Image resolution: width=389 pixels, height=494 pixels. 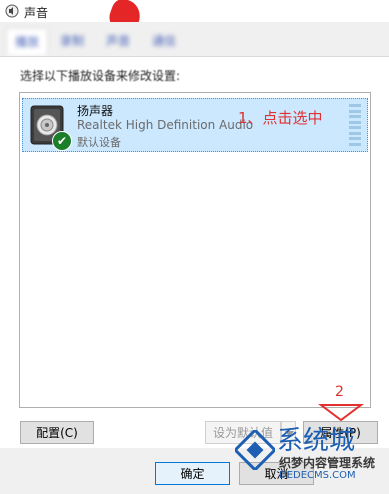 What do you see at coordinates (340, 432) in the screenshot?
I see `properties-button: 属性(P)` at bounding box center [340, 432].